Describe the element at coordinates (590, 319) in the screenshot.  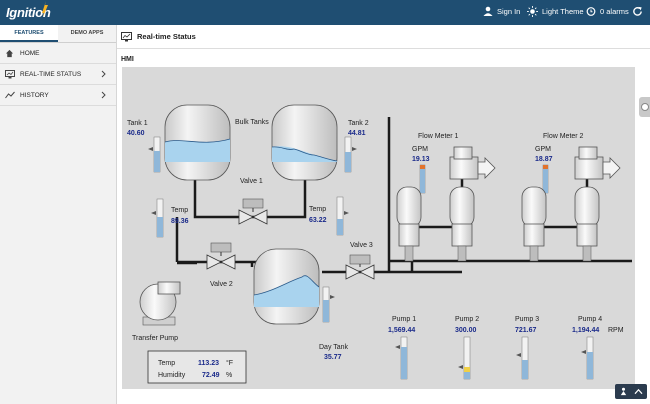
I see `pump-4-label: Pump 4` at that location.